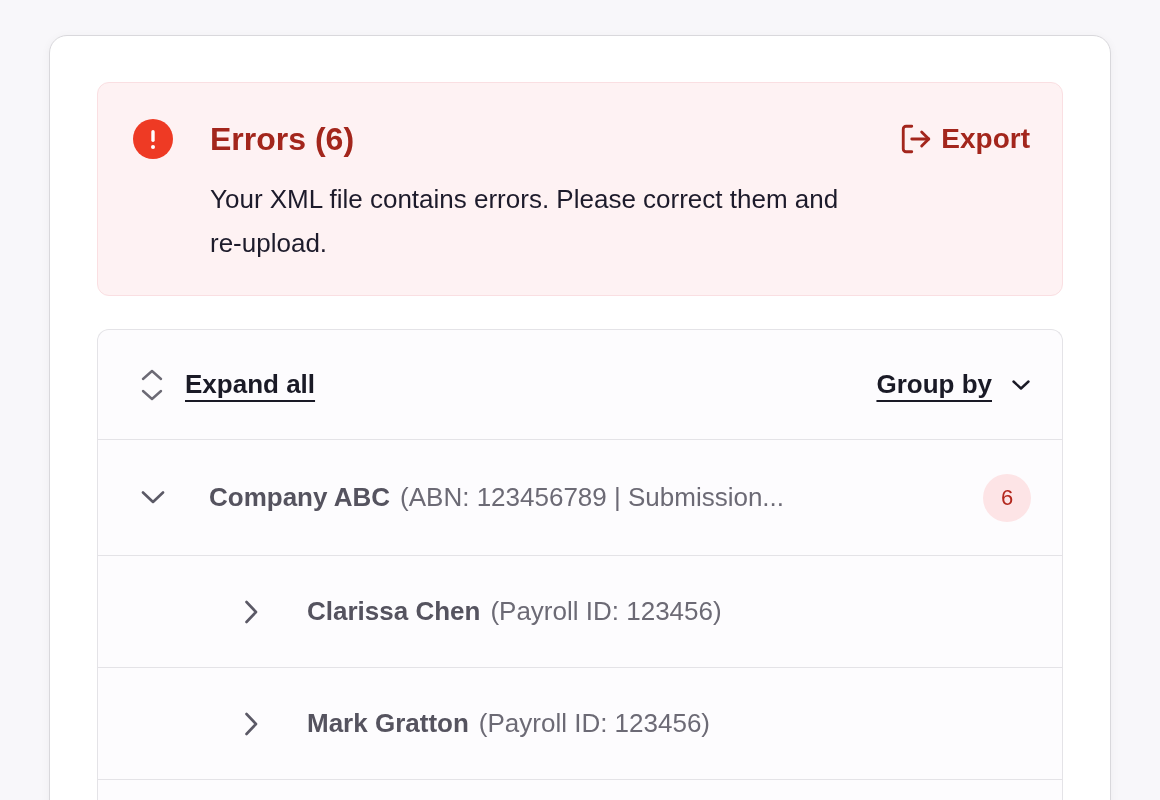 This screenshot has height=800, width=1160. Describe the element at coordinates (282, 139) in the screenshot. I see `alert-title: Errors (6)` at that location.